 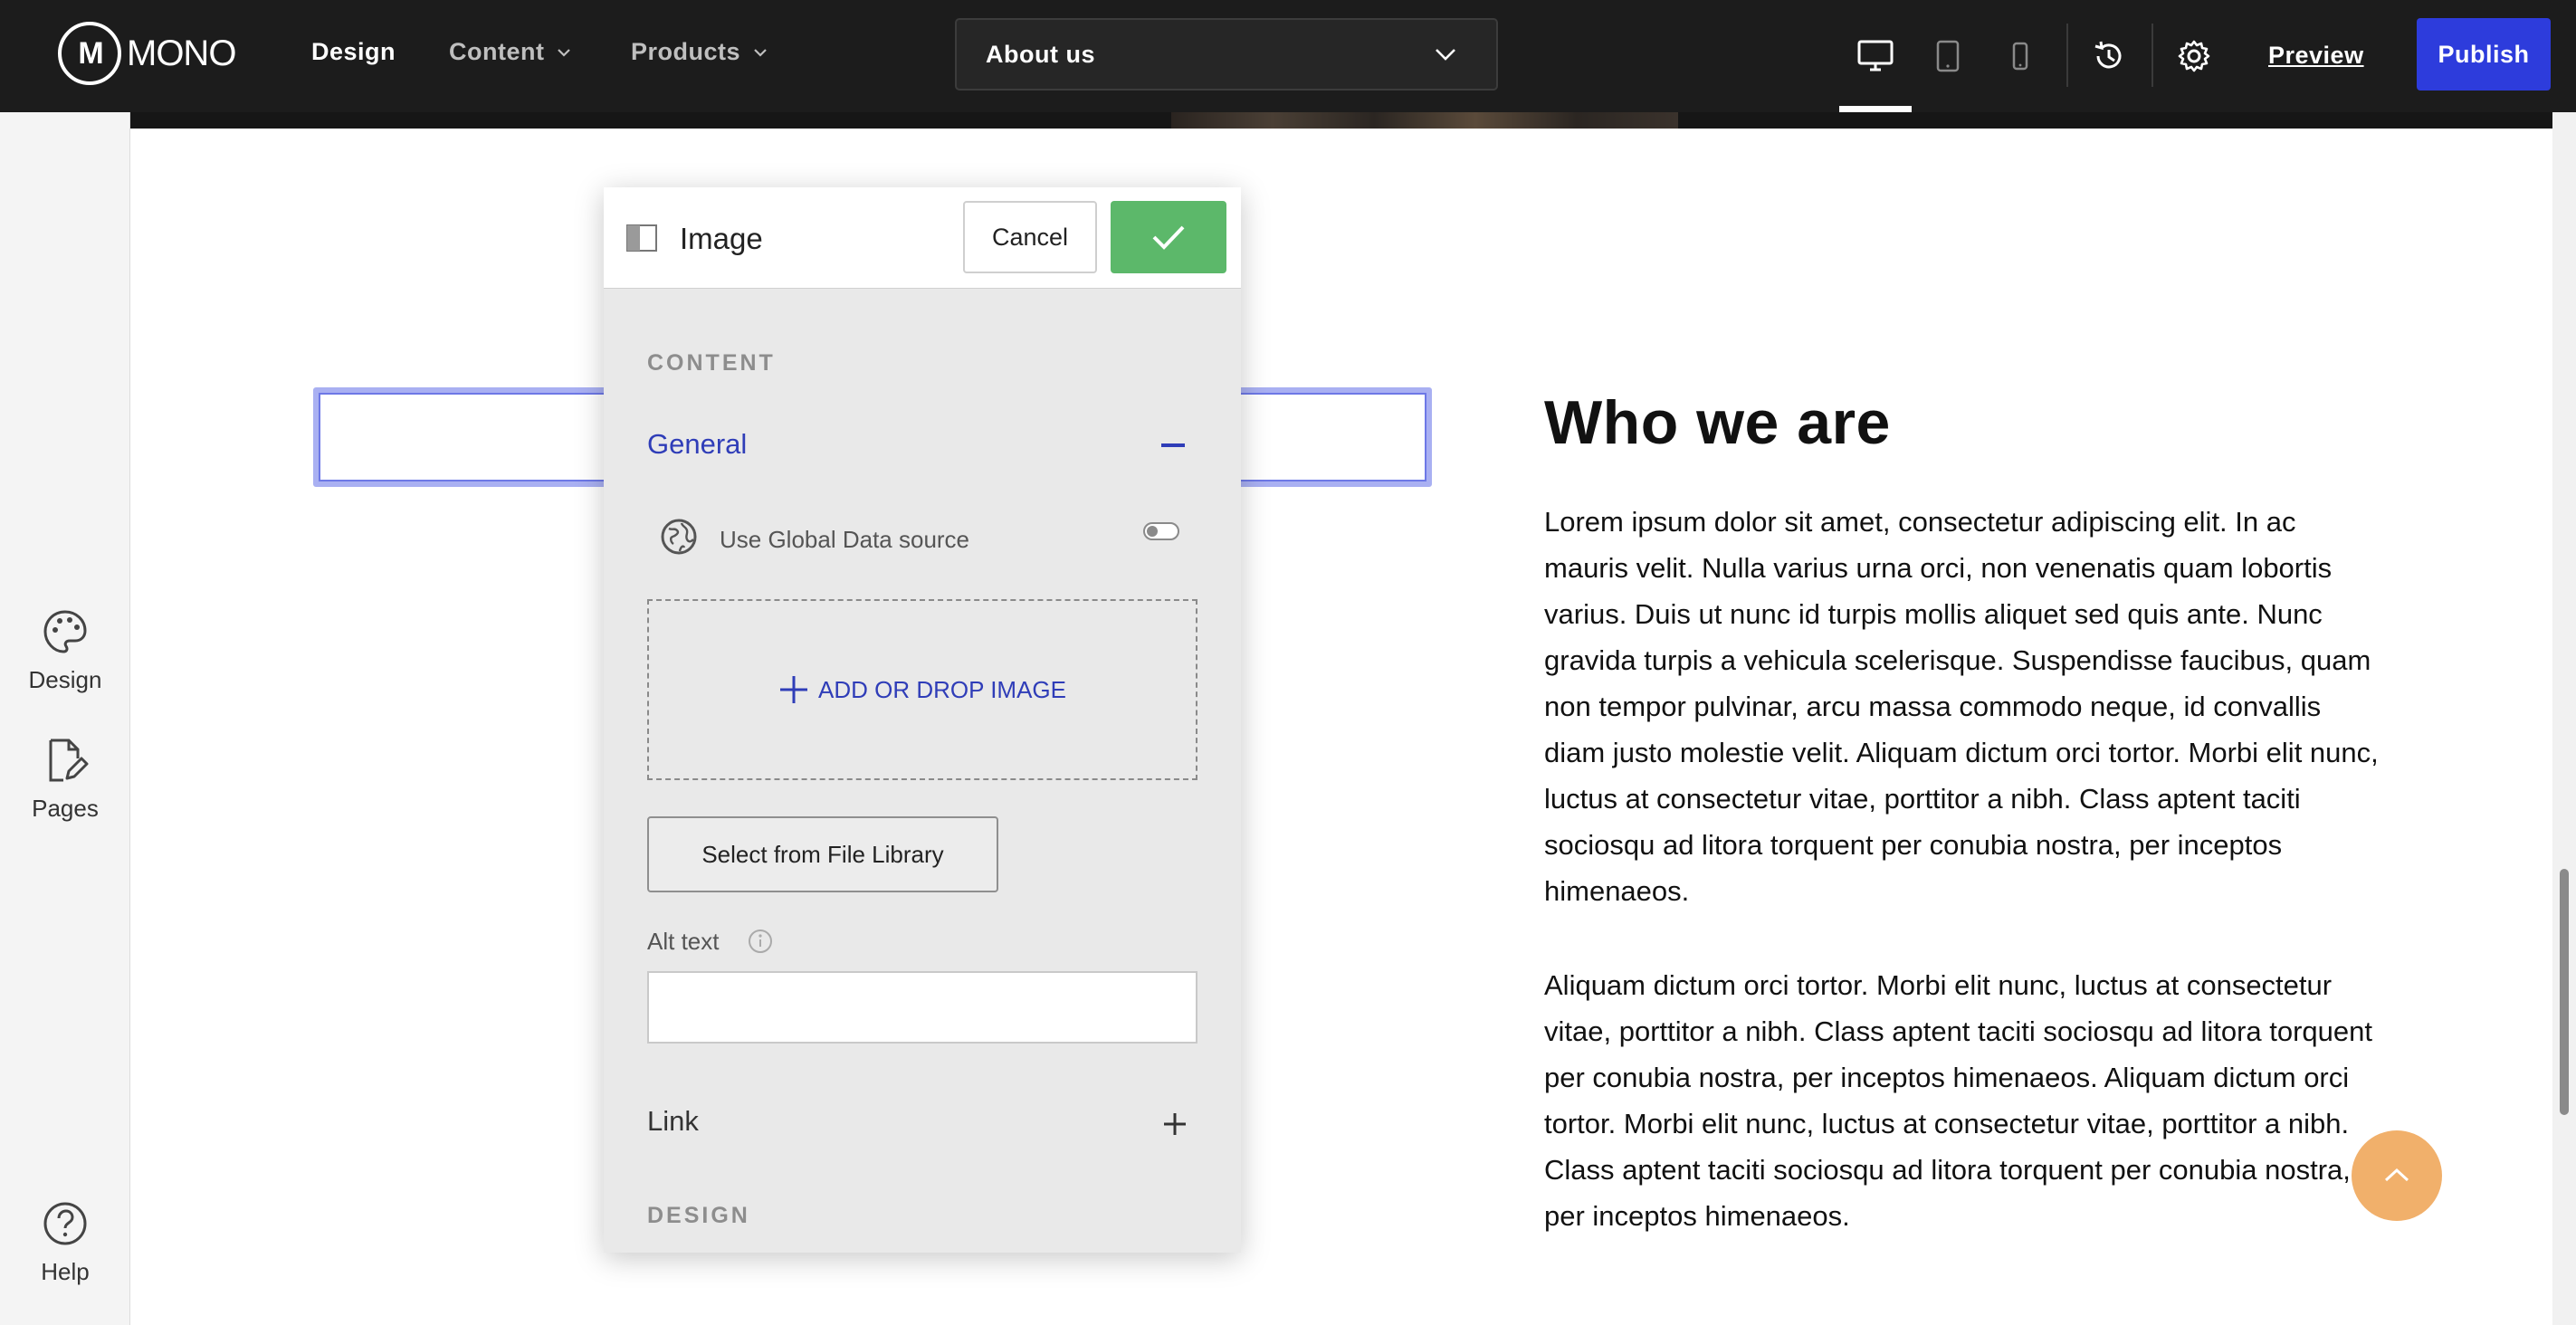 I want to click on use-global-toggle, so click(x=1161, y=531).